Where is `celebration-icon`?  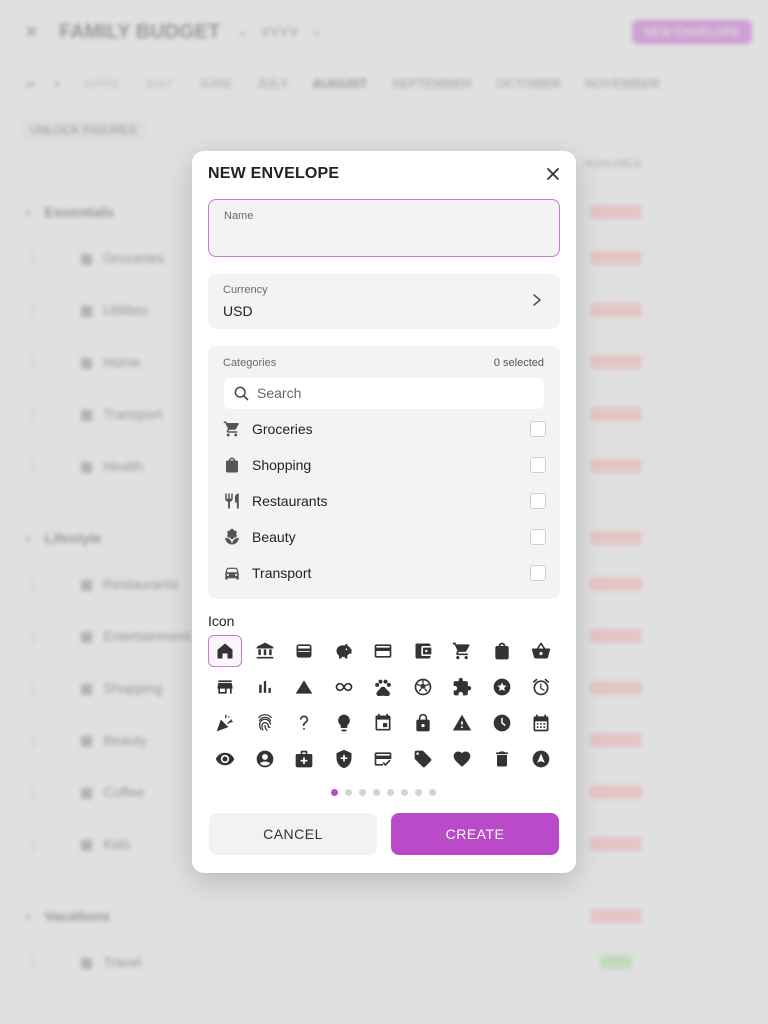 celebration-icon is located at coordinates (225, 723).